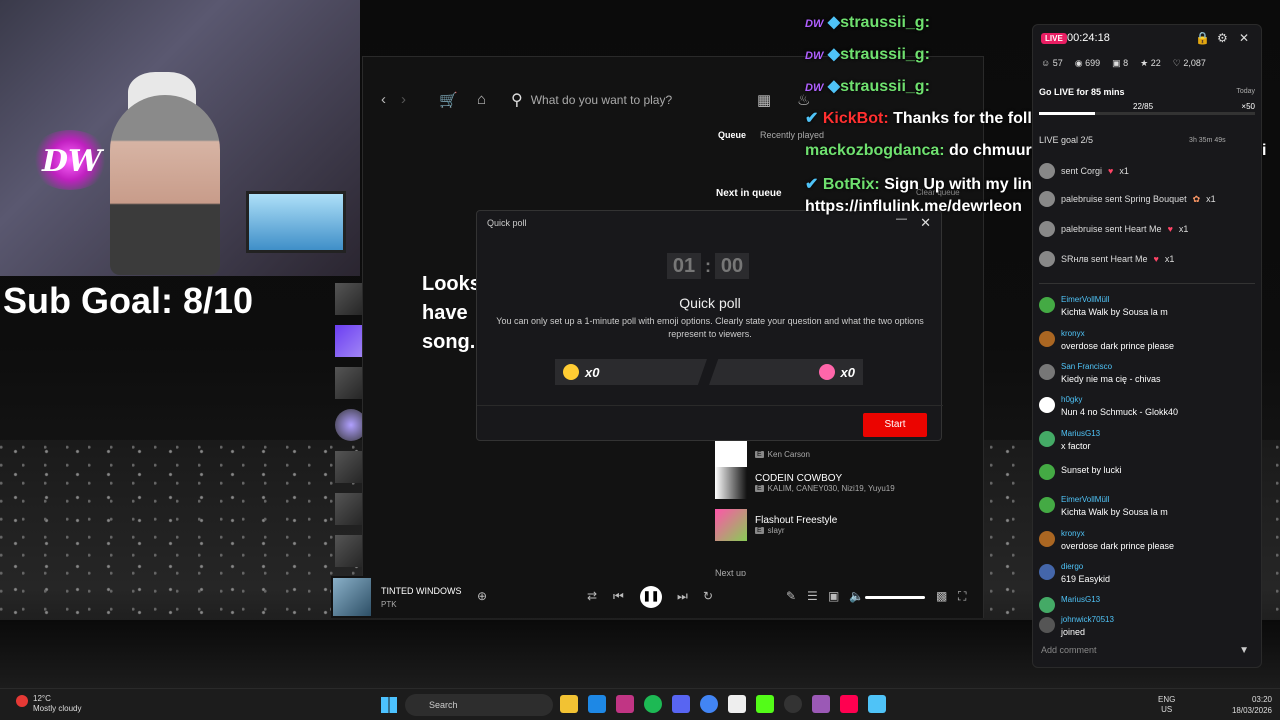 The width and height of the screenshot is (1280, 720). I want to click on overlay-chat-line: DW ◆straussii_g:, so click(867, 86).